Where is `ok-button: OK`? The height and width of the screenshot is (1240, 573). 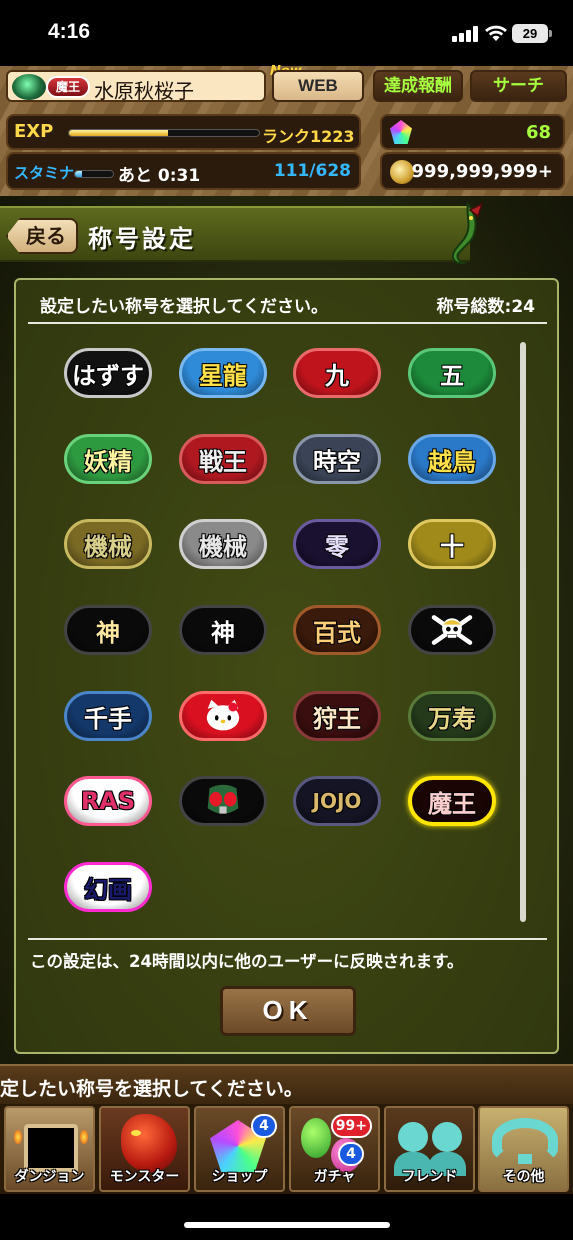 ok-button: OK is located at coordinates (288, 1011).